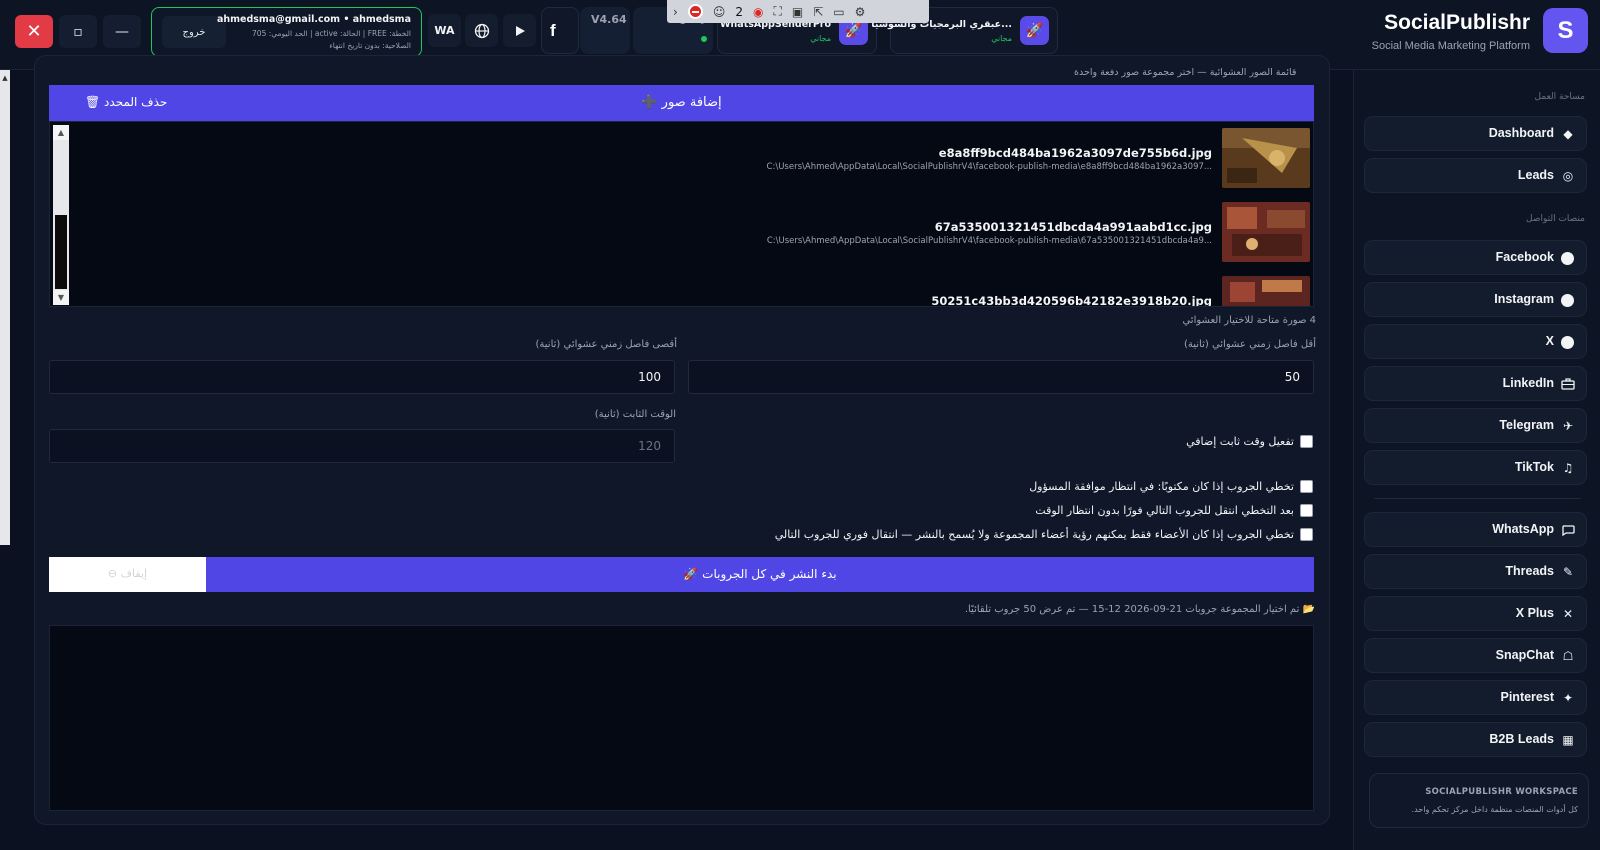 This screenshot has width=1600, height=850. What do you see at coordinates (1475, 467) in the screenshot?
I see `sidebar-item-tiktok: ♫ TikTok` at bounding box center [1475, 467].